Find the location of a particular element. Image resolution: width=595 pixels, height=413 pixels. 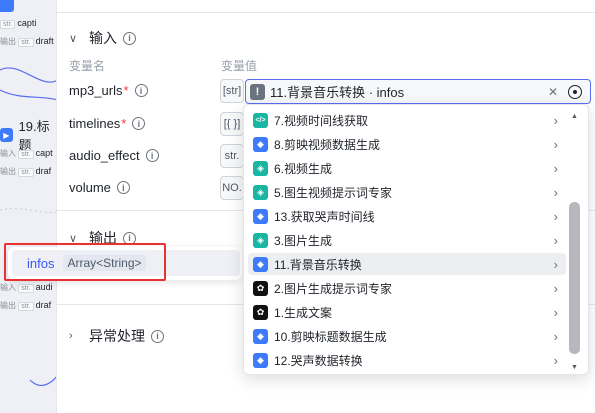

dropdown-item: ◆ 13.获取哭声时间线 › is located at coordinates (407, 216).